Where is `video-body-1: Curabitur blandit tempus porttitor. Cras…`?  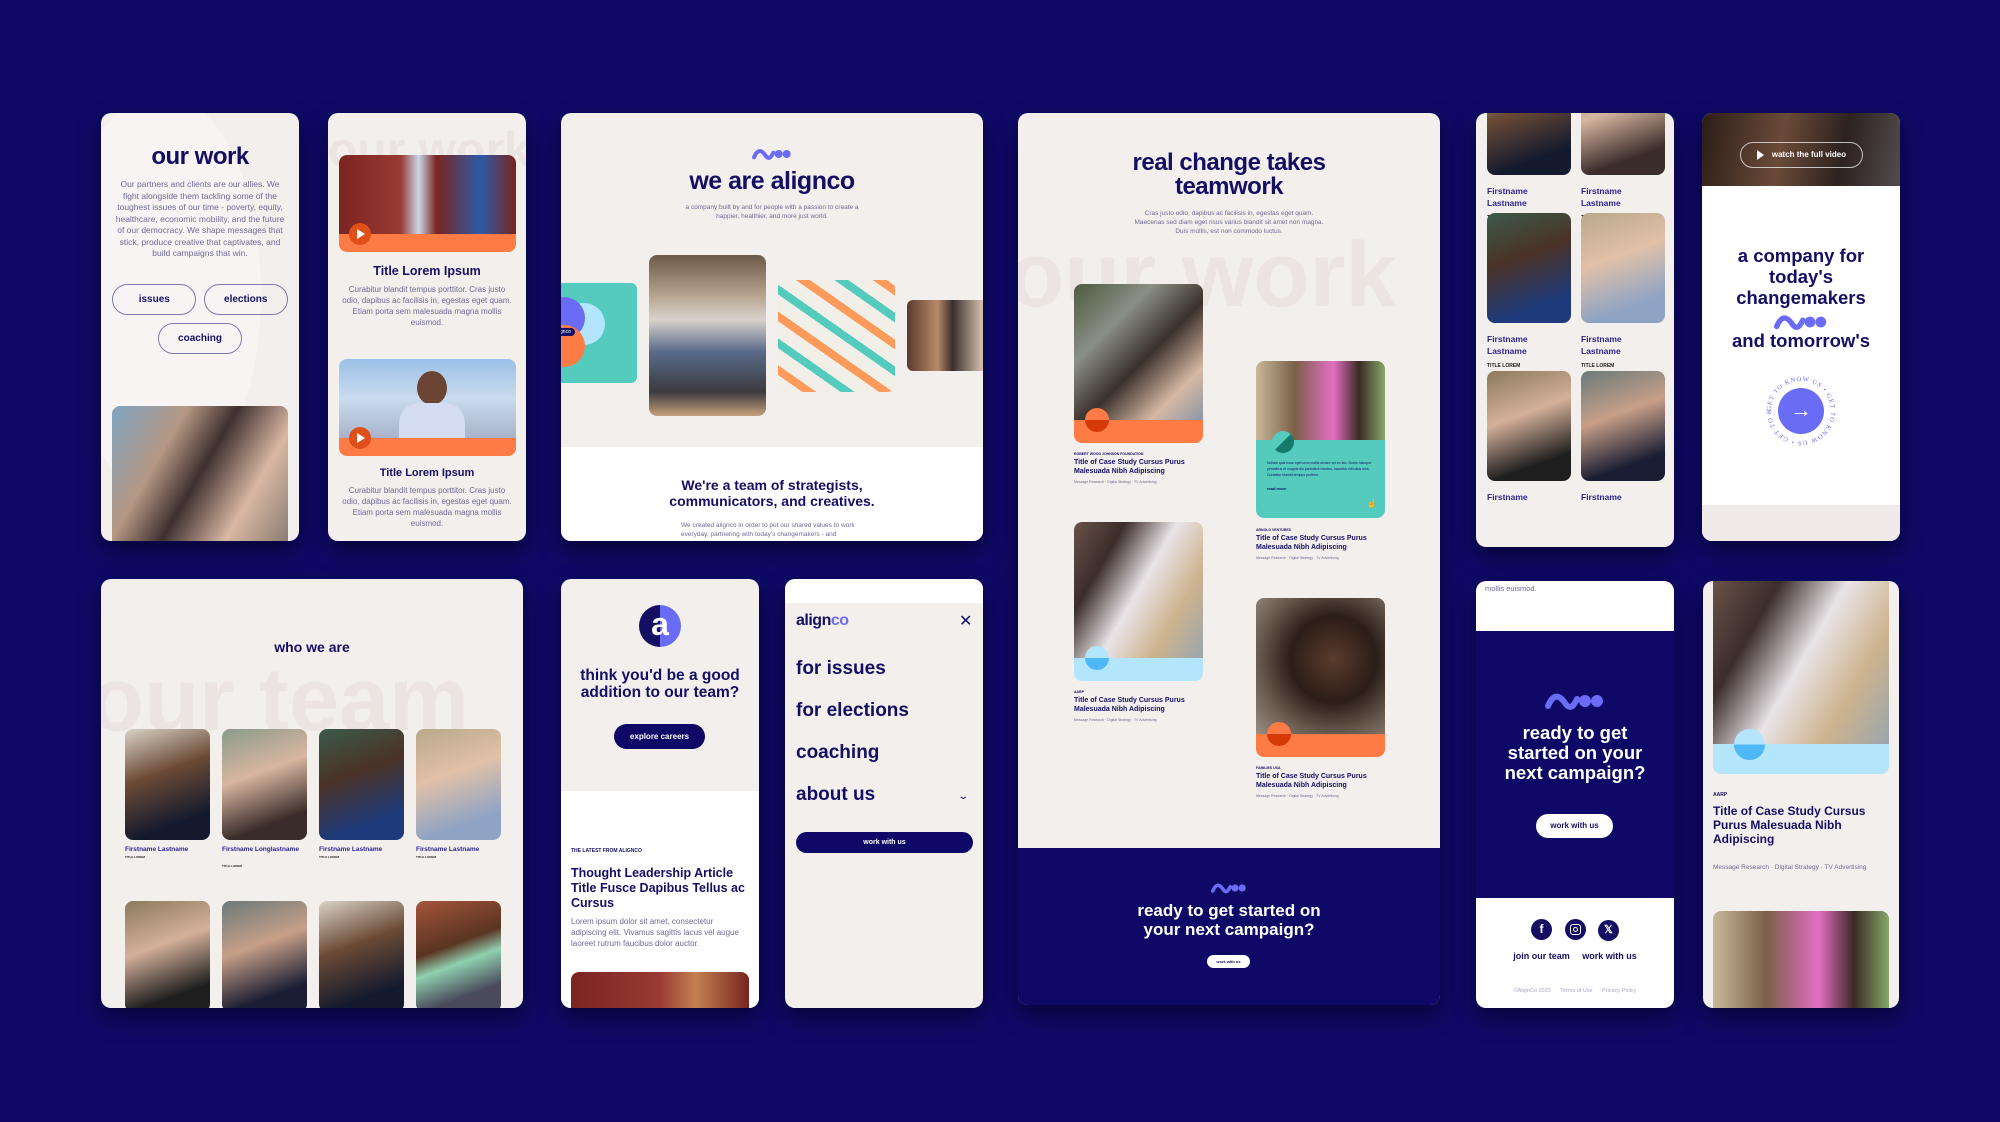
video-body-1: Curabitur blandit tempus porttitor. Cras… is located at coordinates (427, 306).